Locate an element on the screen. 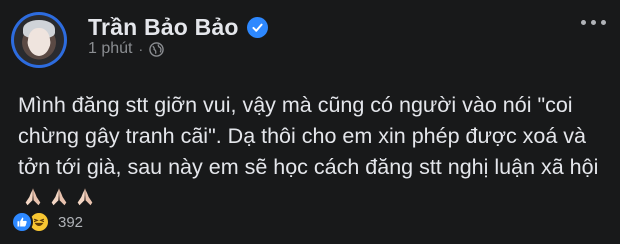 This screenshot has width=620, height=244. author-row: Trần Bảo Bảo is located at coordinates (178, 27).